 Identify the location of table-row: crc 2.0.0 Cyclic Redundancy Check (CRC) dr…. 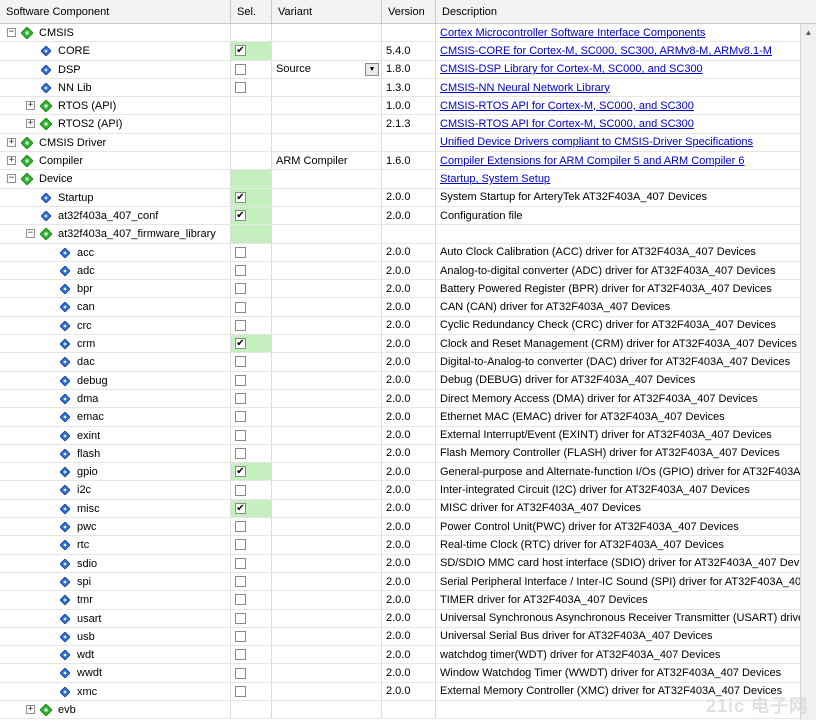
(400, 326).